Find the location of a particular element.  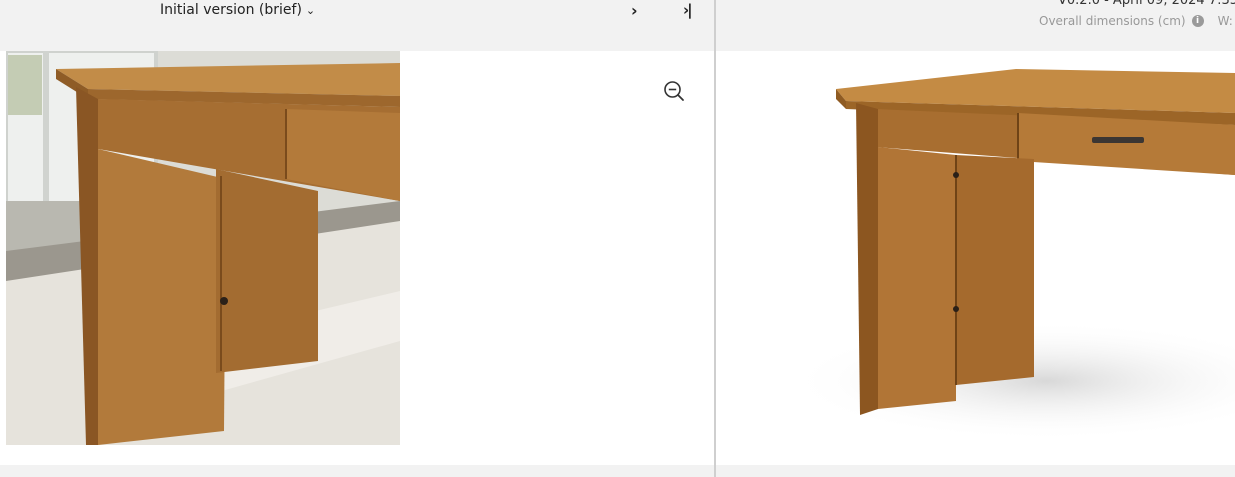

version-meta: V0.2.0 - April 09, 2024 7:35 is located at coordinates (1146, 4).